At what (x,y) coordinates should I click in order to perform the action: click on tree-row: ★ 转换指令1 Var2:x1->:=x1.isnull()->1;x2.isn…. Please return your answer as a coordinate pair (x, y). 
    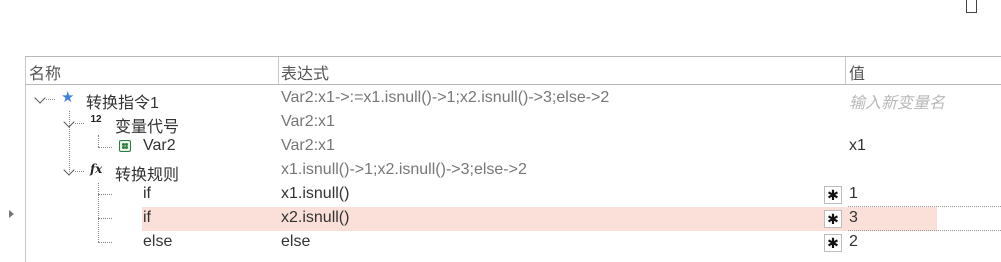
    Looking at the image, I should click on (513, 100).